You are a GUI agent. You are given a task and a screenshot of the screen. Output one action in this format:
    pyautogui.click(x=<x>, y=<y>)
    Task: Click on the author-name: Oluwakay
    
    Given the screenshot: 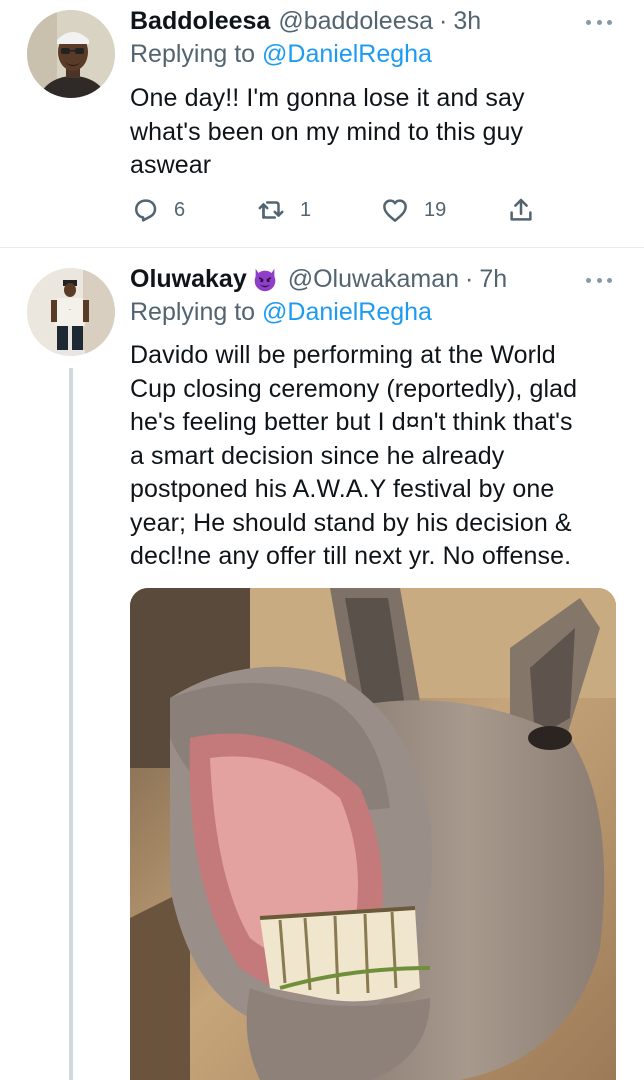 What is the action you would take?
    pyautogui.click(x=188, y=279)
    